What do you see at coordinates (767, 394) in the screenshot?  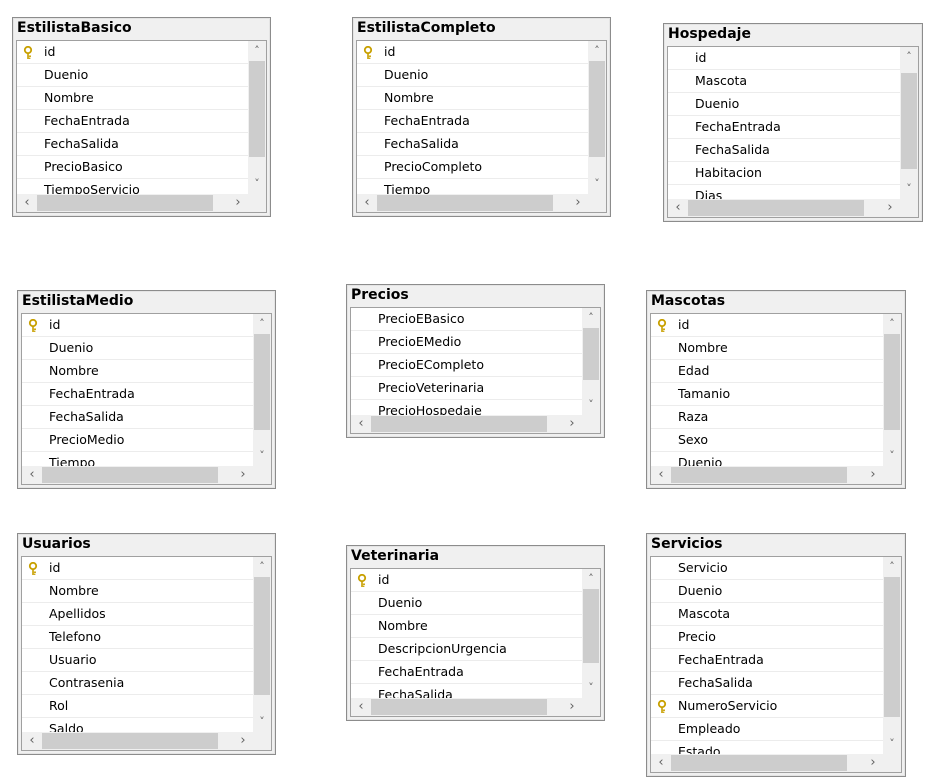 I see `column-row: Tamanio` at bounding box center [767, 394].